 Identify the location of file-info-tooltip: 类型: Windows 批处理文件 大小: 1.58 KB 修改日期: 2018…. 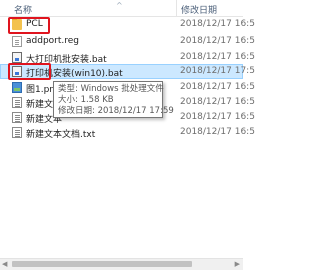
(113, 99).